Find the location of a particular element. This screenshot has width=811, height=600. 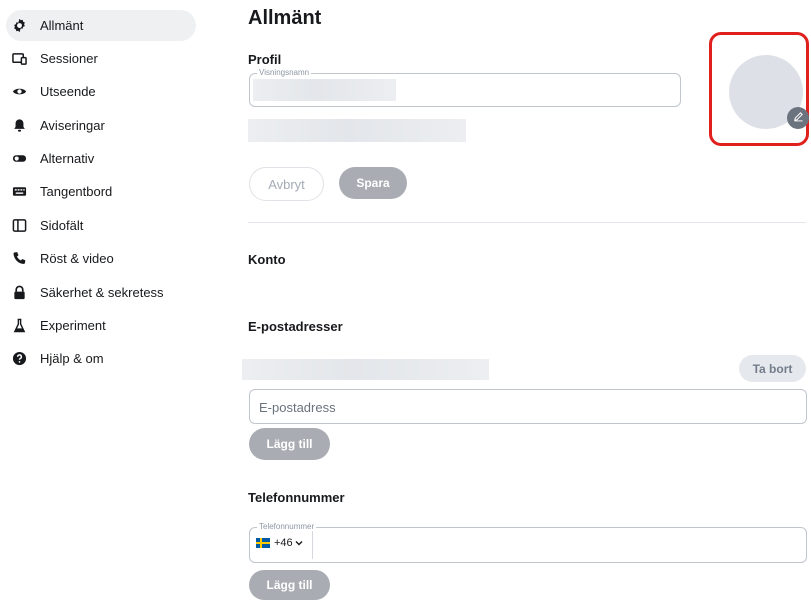

email-address-redacted is located at coordinates (365, 369).